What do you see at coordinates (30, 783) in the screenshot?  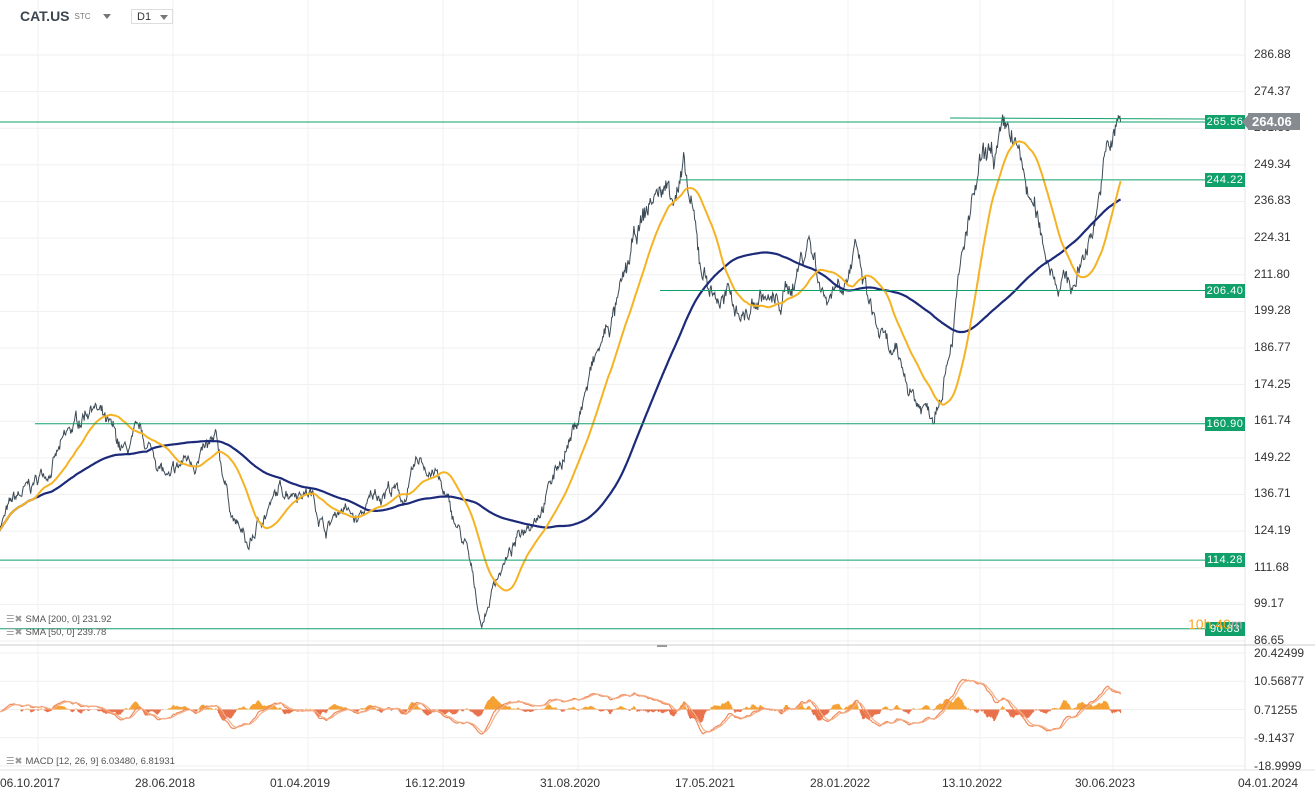 I see `x-tick-label: 06.10.2017` at bounding box center [30, 783].